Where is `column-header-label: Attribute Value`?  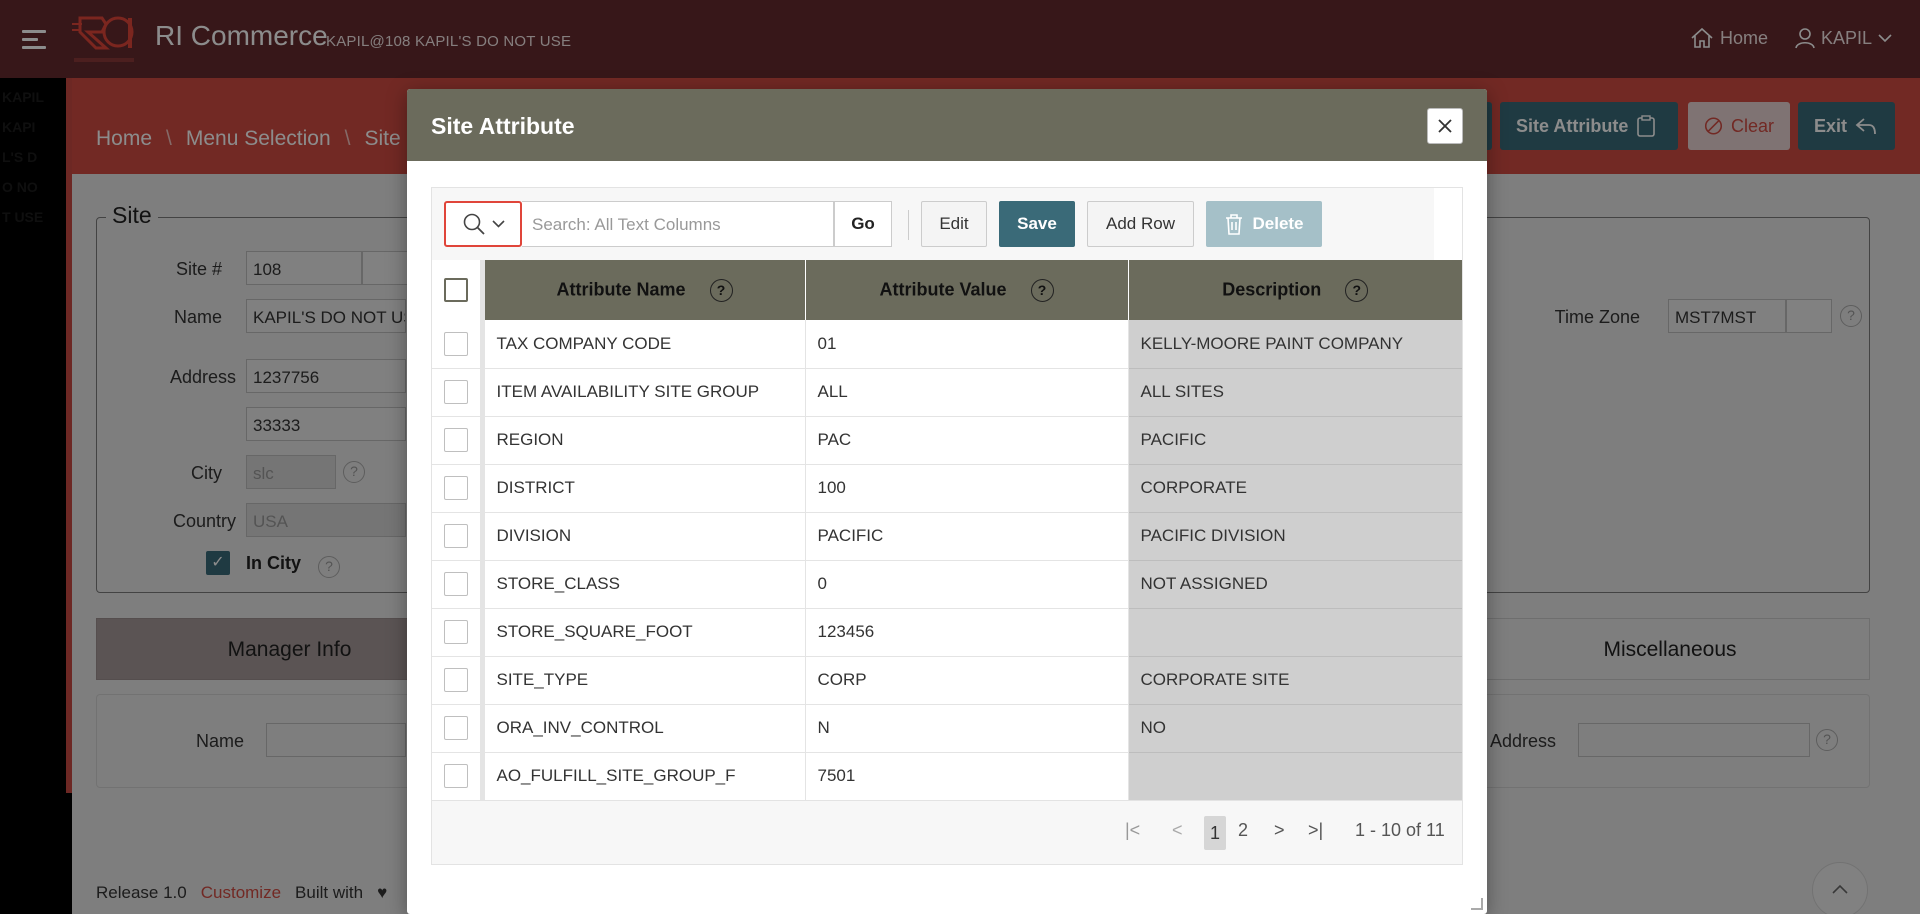 column-header-label: Attribute Value is located at coordinates (943, 288).